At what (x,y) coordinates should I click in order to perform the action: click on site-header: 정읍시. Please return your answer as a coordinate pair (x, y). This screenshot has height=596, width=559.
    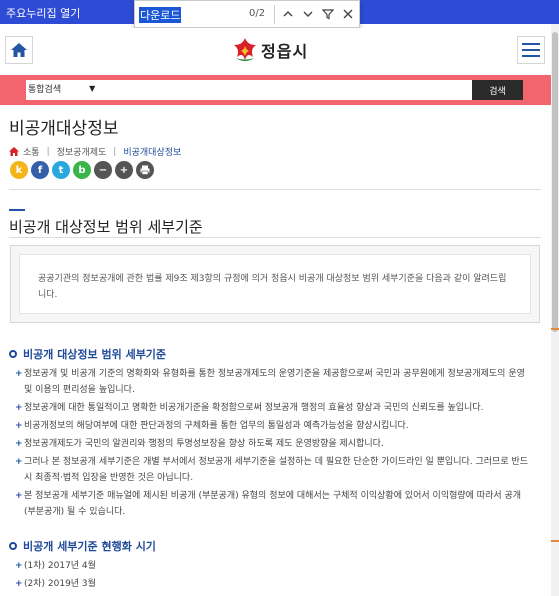
    Looking at the image, I should click on (275, 50).